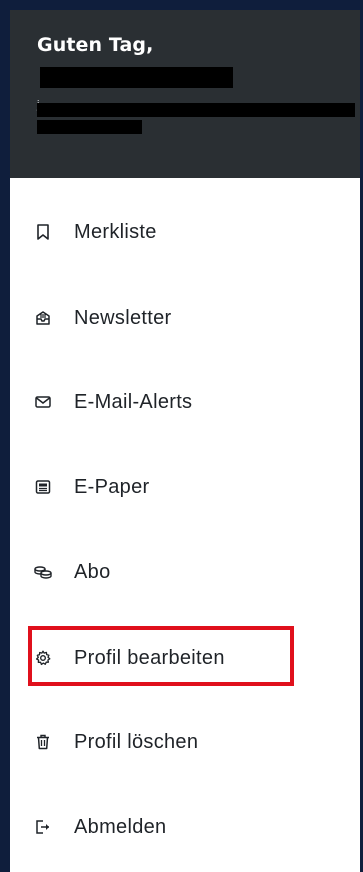 The image size is (363, 872). Describe the element at coordinates (136, 741) in the screenshot. I see `menu-item-label: Profil löschen` at that location.